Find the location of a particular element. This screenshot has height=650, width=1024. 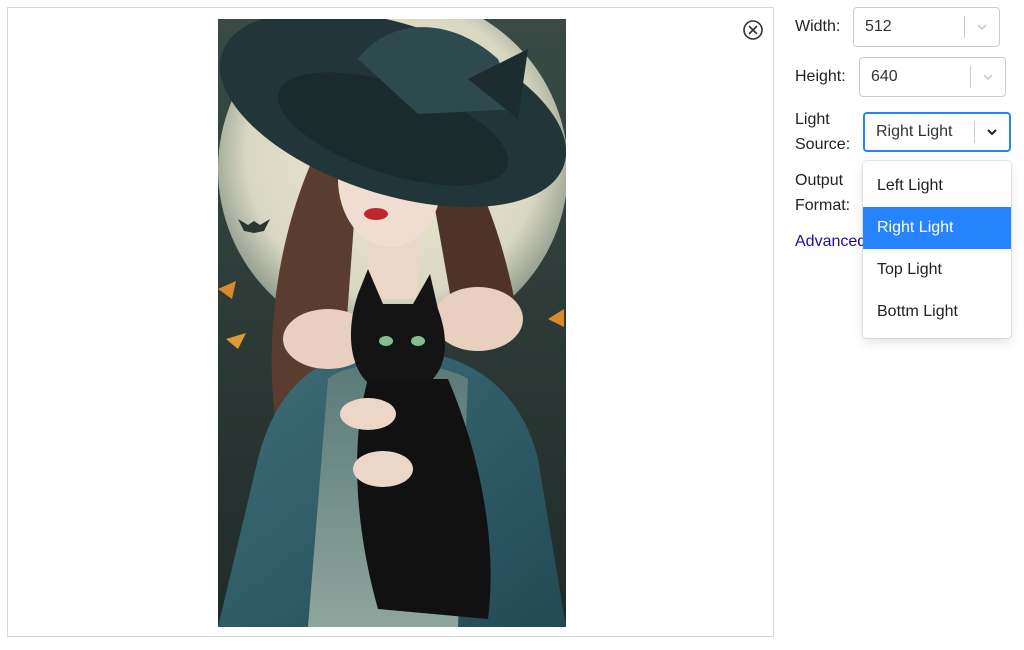

close-button is located at coordinates (753, 30).